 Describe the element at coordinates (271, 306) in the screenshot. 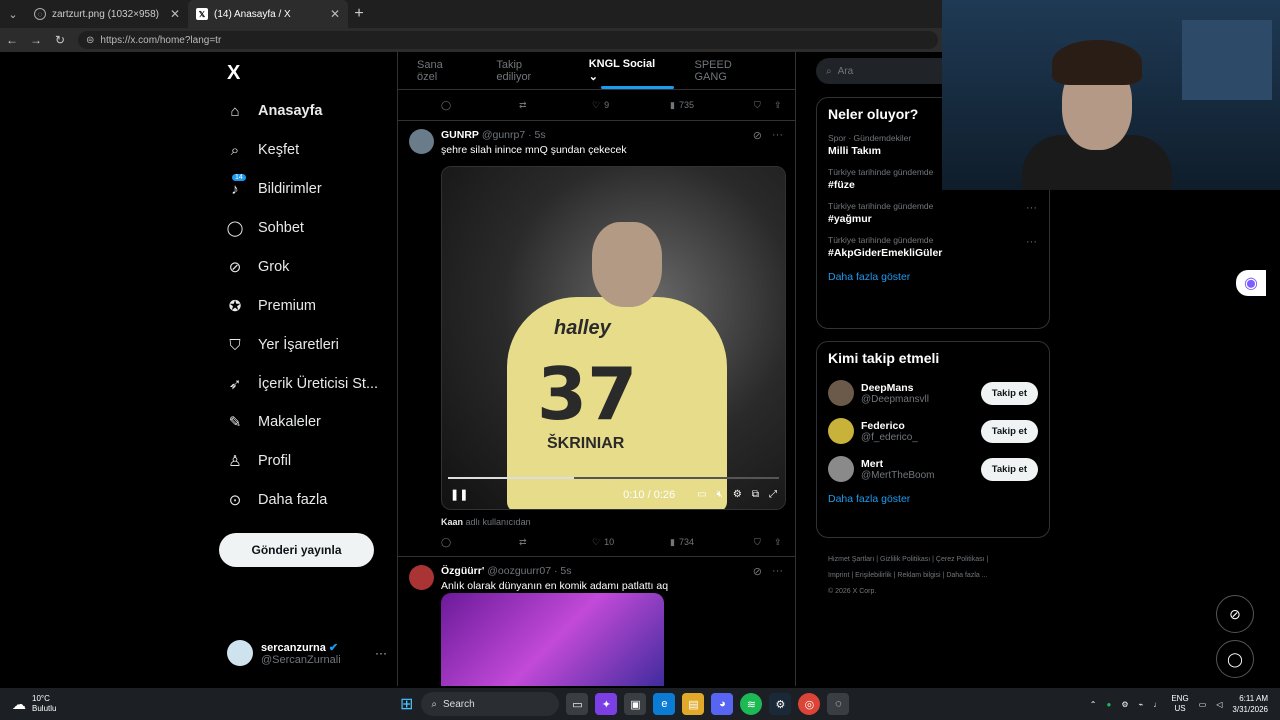

I see `nav-item-premium: ✪ Premium` at that location.